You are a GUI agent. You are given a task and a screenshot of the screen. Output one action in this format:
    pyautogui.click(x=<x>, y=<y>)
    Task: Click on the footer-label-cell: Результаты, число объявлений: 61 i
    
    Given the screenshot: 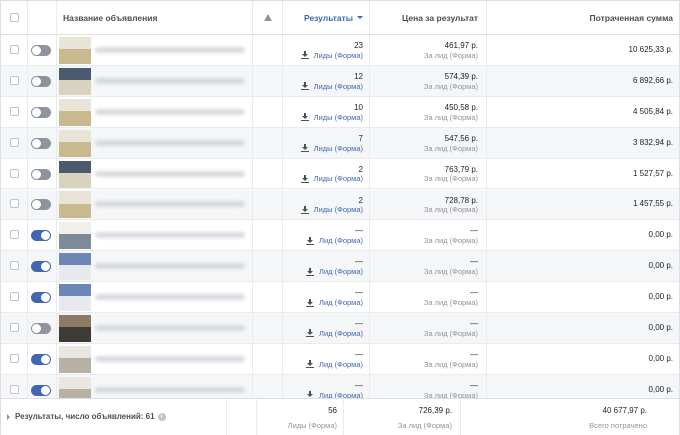 What is the action you would take?
    pyautogui.click(x=114, y=417)
    